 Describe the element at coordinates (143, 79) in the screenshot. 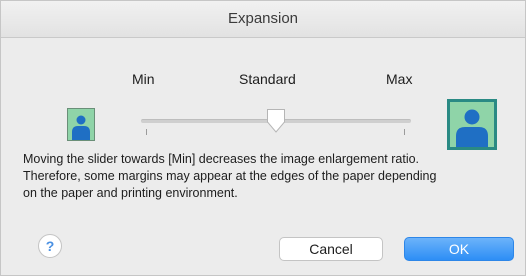

I see `slider-label-min: Min` at that location.